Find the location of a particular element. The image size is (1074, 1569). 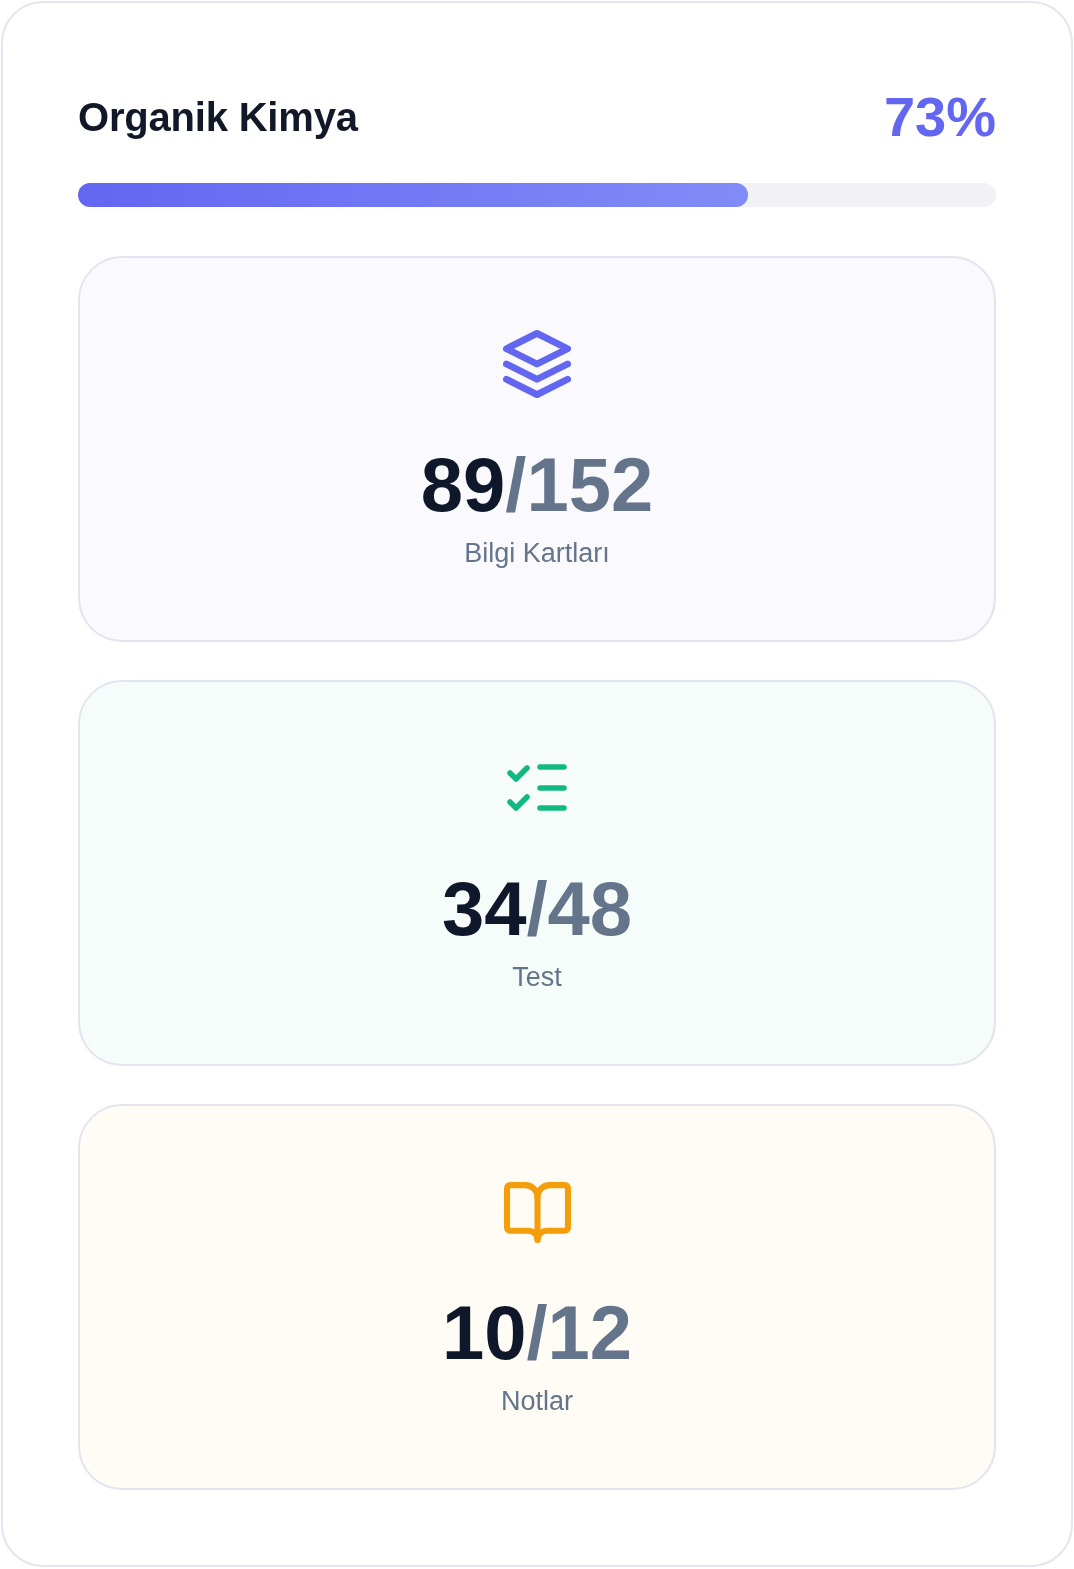

progress-percent: 73% is located at coordinates (939, 117).